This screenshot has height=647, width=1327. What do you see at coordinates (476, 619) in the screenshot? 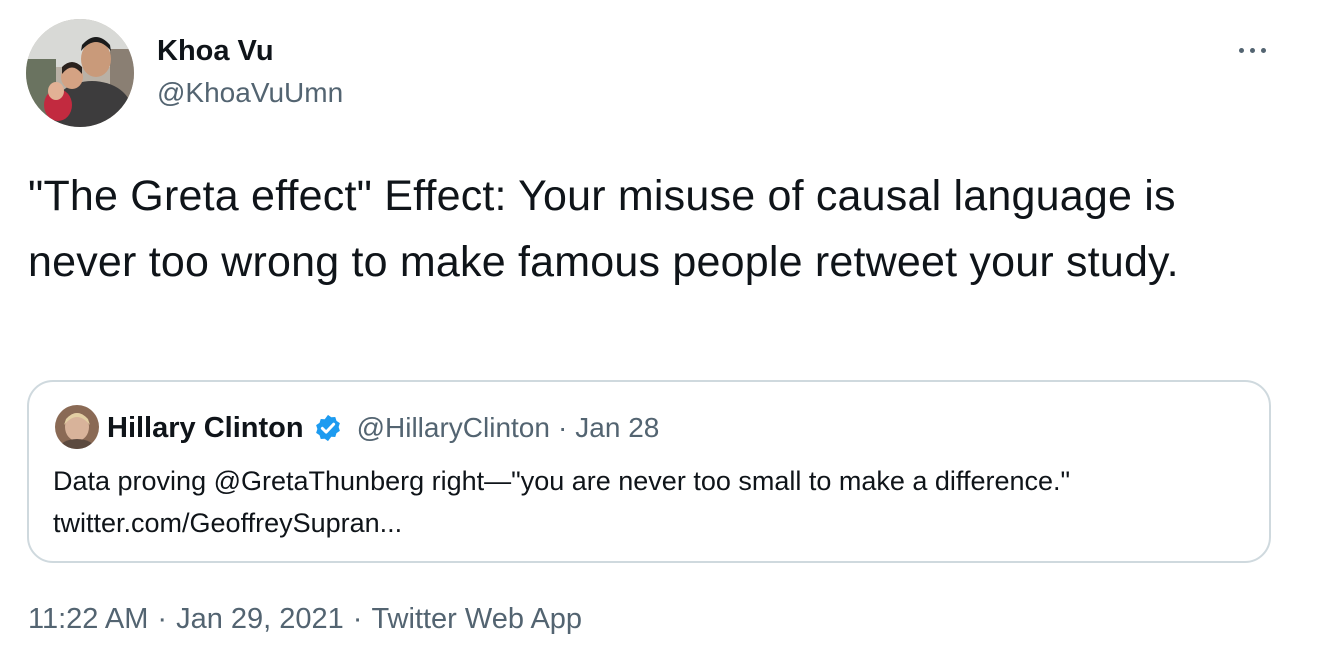
I see `tweet-source: Twitter Web App` at bounding box center [476, 619].